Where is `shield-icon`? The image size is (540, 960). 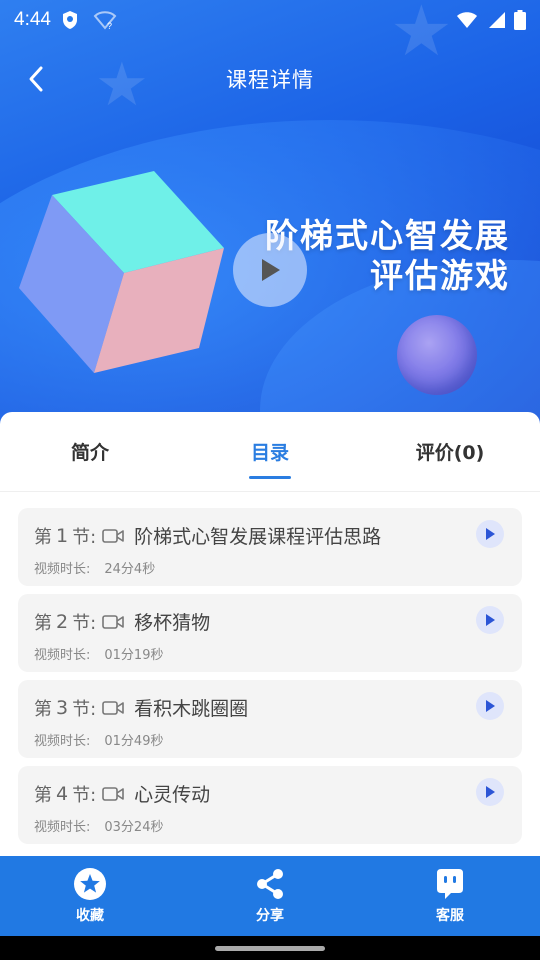 shield-icon is located at coordinates (69, 20).